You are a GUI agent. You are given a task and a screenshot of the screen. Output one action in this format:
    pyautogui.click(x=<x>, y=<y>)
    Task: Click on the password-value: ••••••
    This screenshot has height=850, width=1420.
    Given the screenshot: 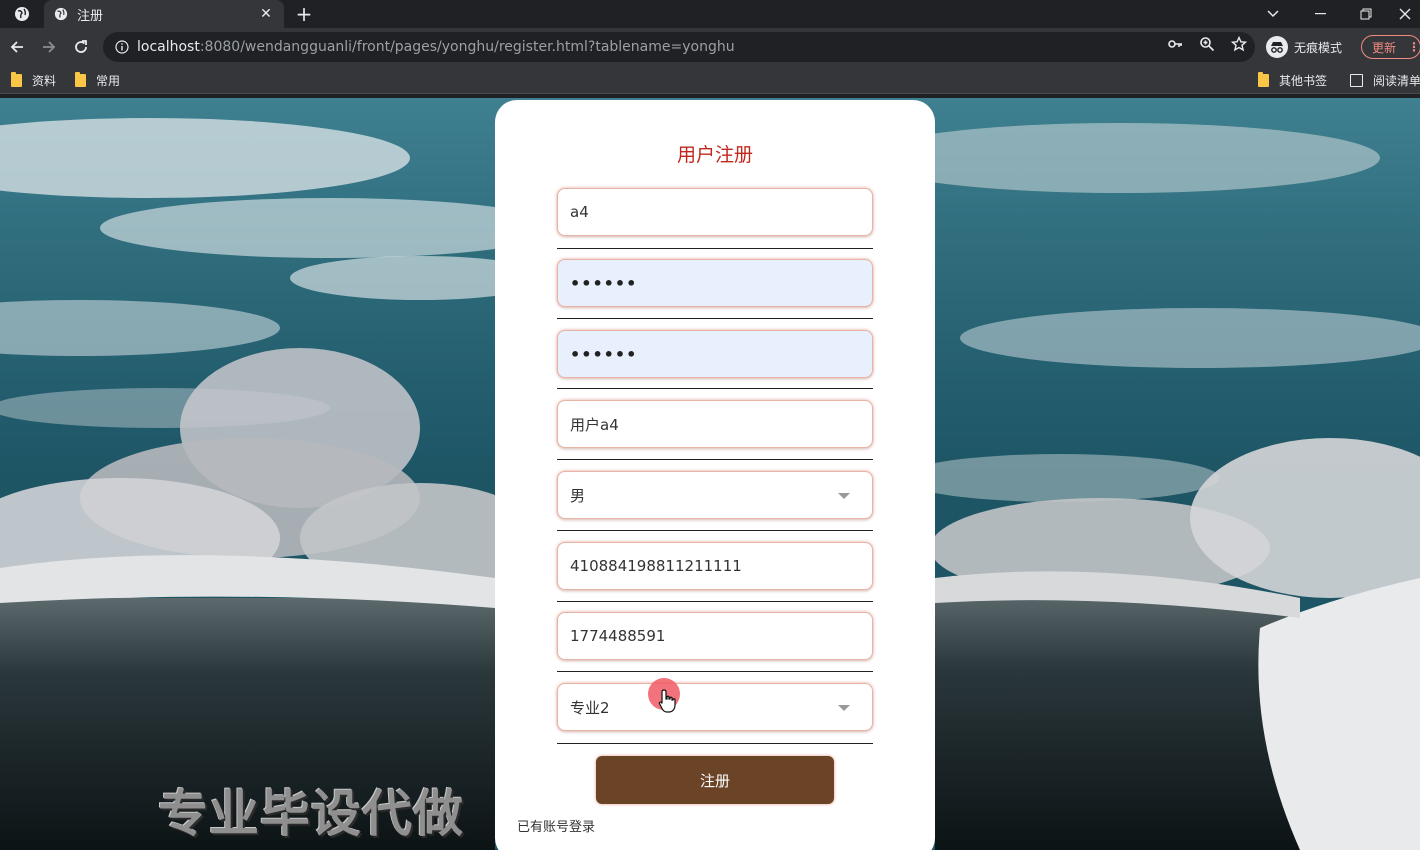 What is the action you would take?
    pyautogui.click(x=604, y=283)
    